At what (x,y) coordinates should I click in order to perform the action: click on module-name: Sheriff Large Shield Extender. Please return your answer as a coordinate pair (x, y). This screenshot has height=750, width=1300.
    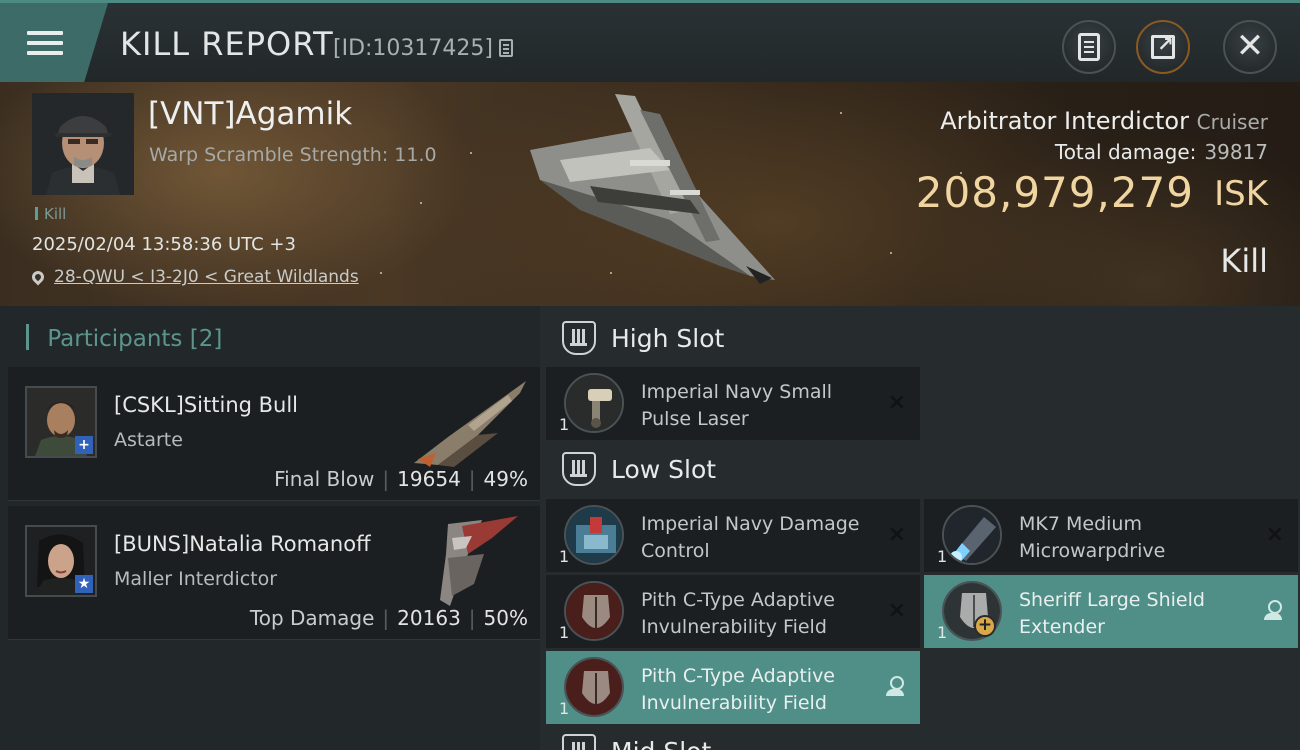
    Looking at the image, I should click on (1112, 613).